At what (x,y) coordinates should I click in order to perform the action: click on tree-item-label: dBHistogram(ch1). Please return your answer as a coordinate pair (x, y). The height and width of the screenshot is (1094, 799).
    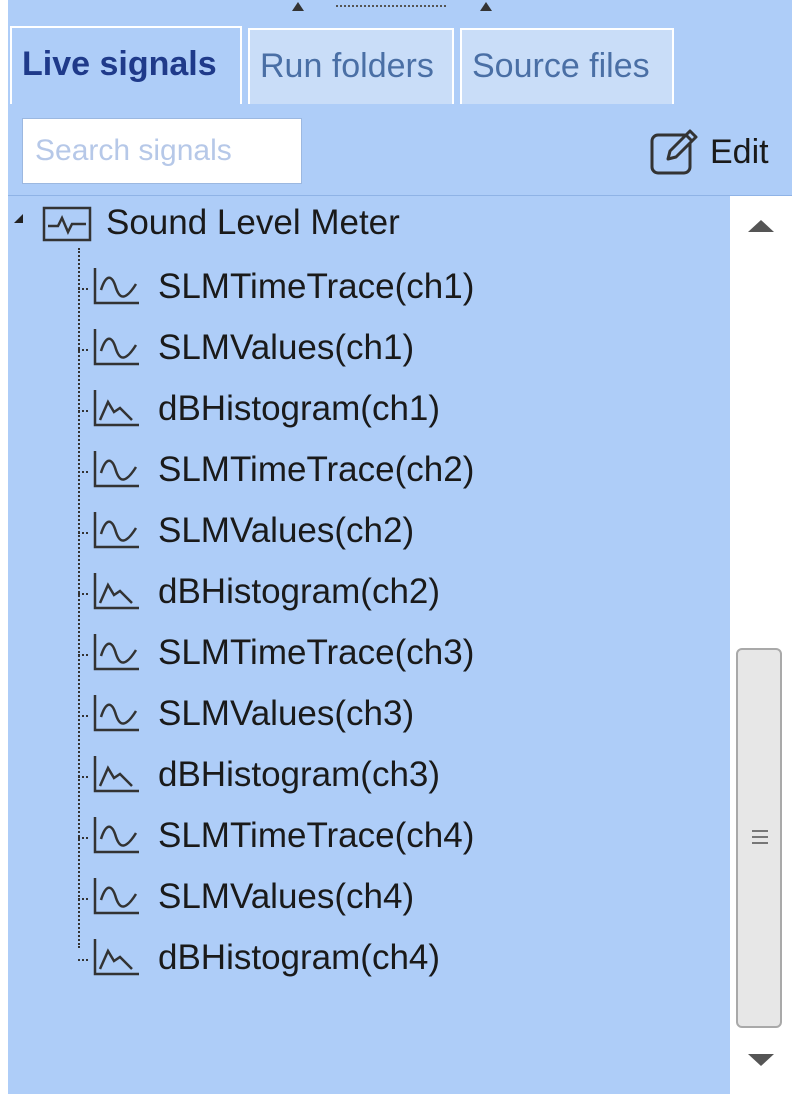
    Looking at the image, I should click on (299, 408).